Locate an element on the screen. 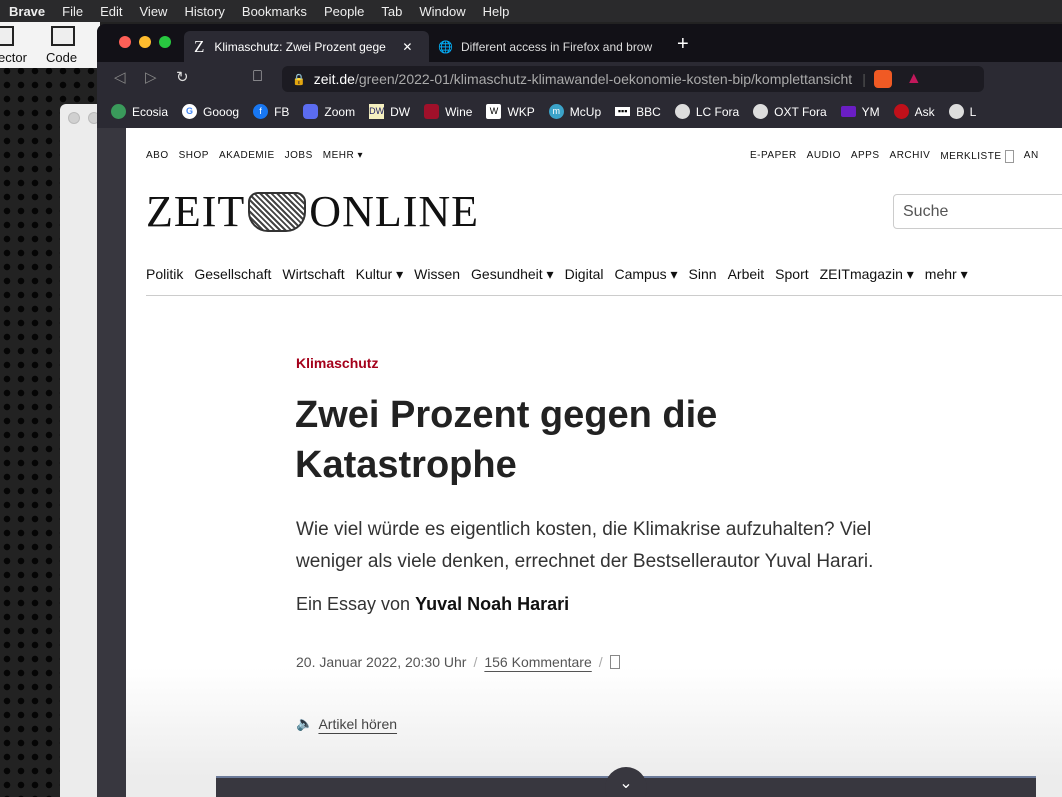 This screenshot has width=1062, height=797. nav-anmelden: AN is located at coordinates (1031, 156).